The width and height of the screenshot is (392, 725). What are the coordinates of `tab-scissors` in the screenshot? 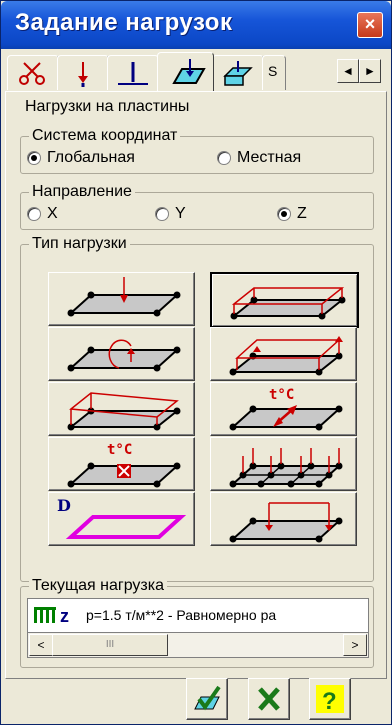 It's located at (33, 72).